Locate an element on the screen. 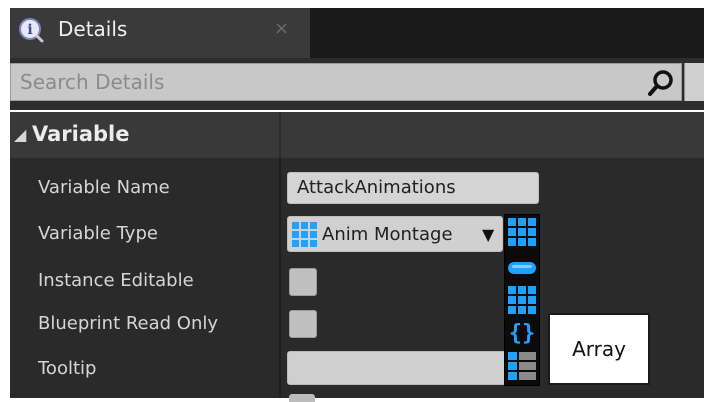  tab-details is located at coordinates (160, 33).